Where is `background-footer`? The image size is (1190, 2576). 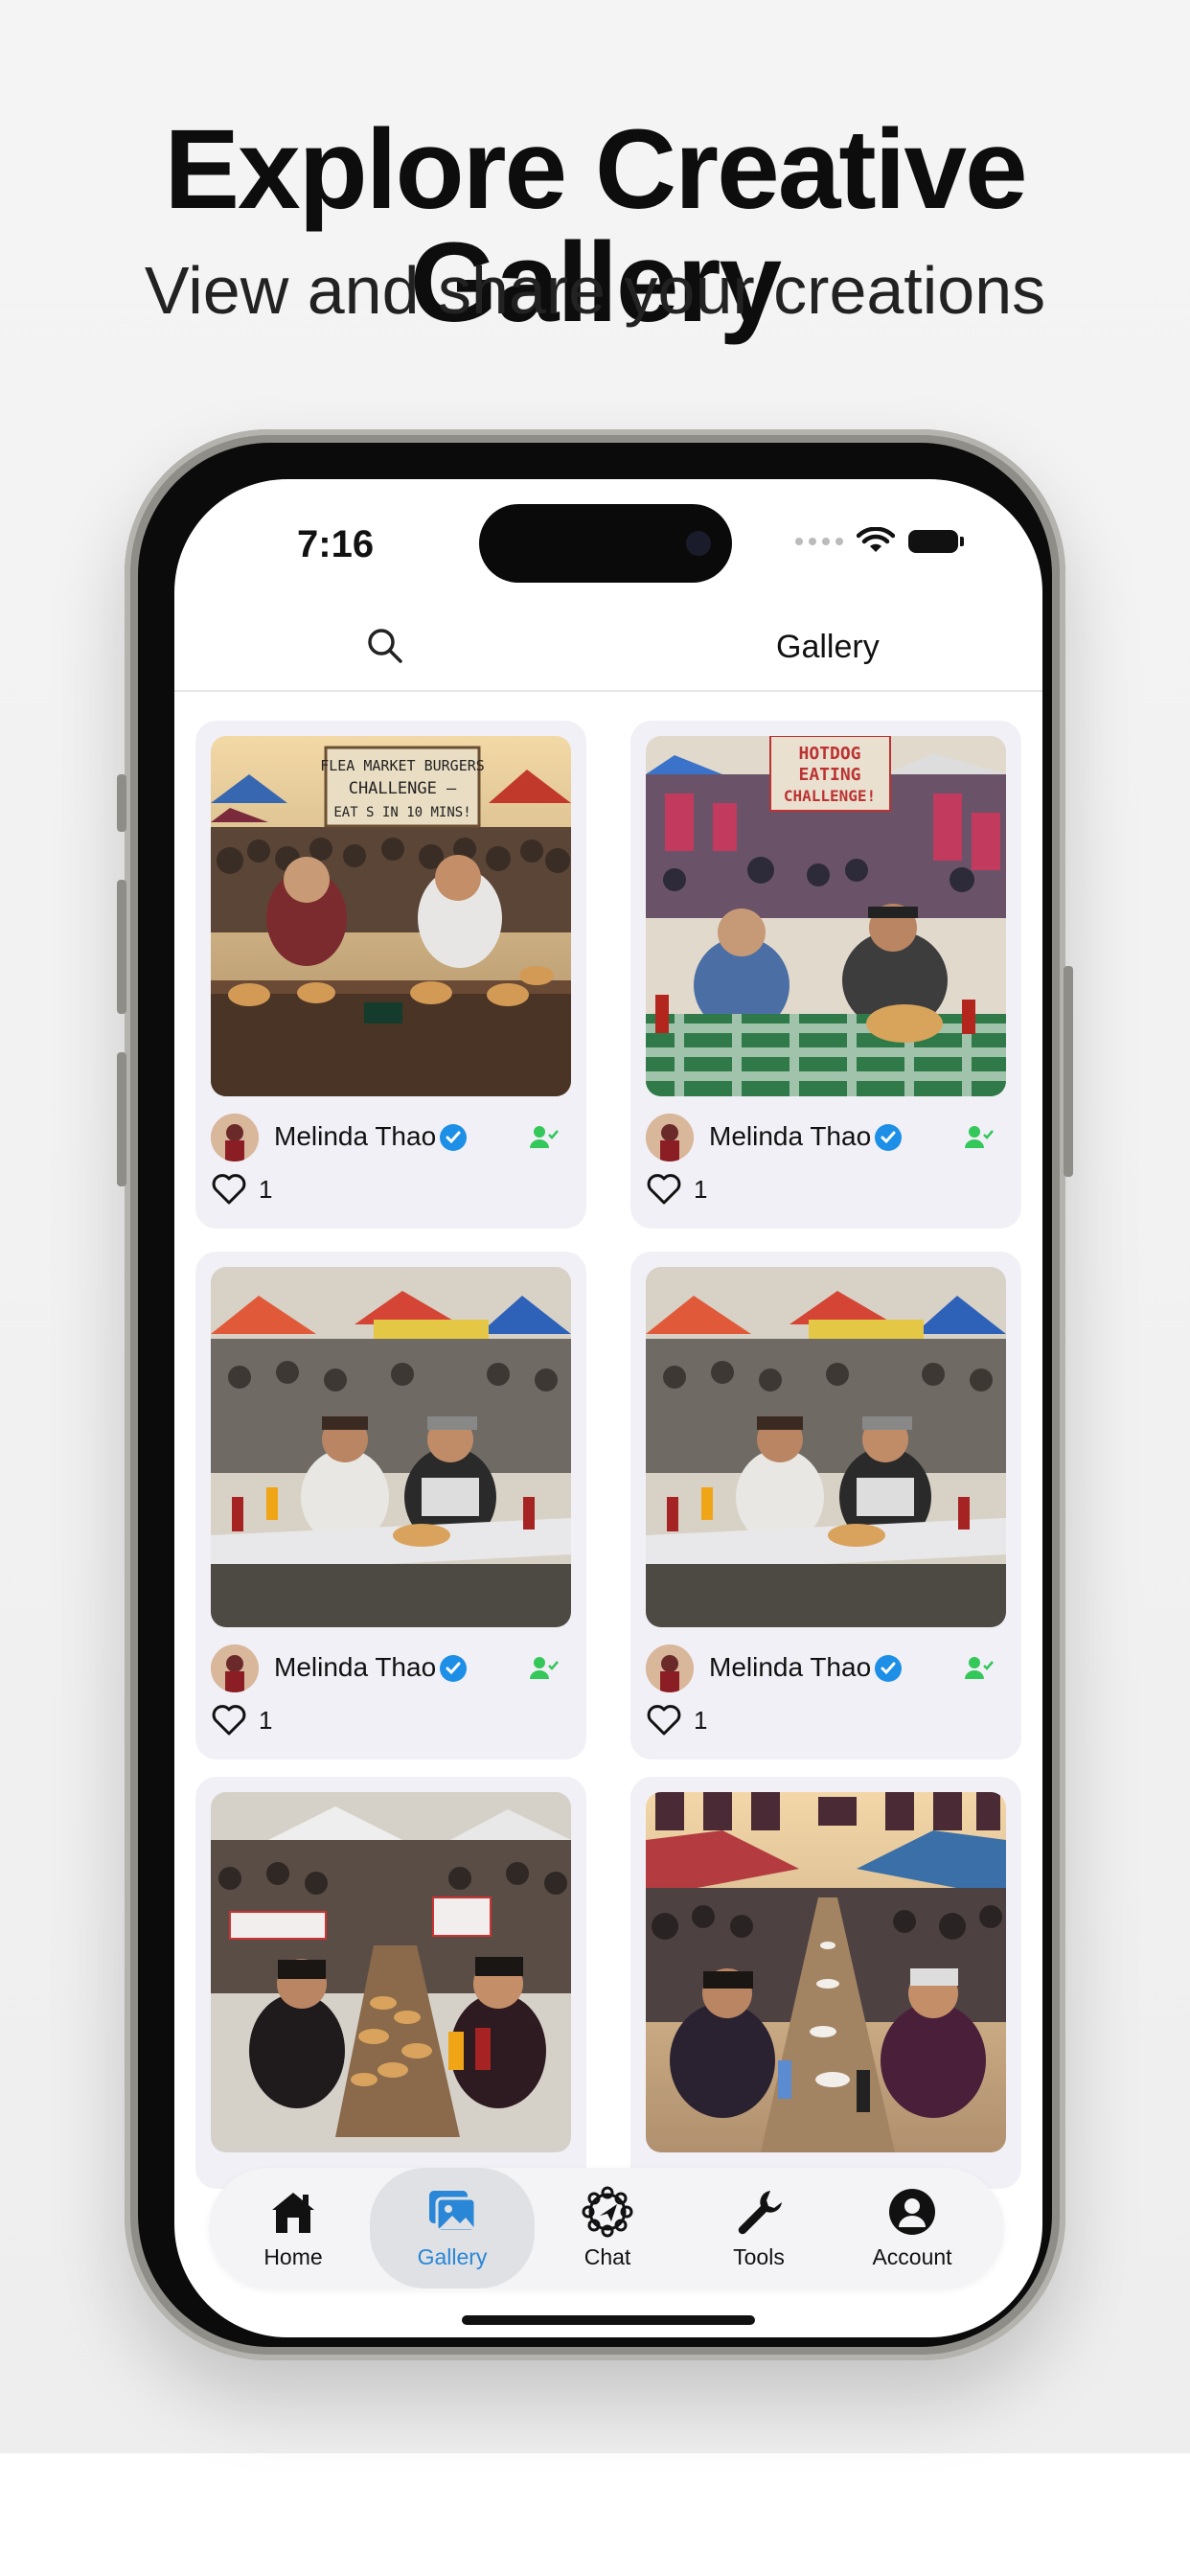
background-footer is located at coordinates (595, 2514).